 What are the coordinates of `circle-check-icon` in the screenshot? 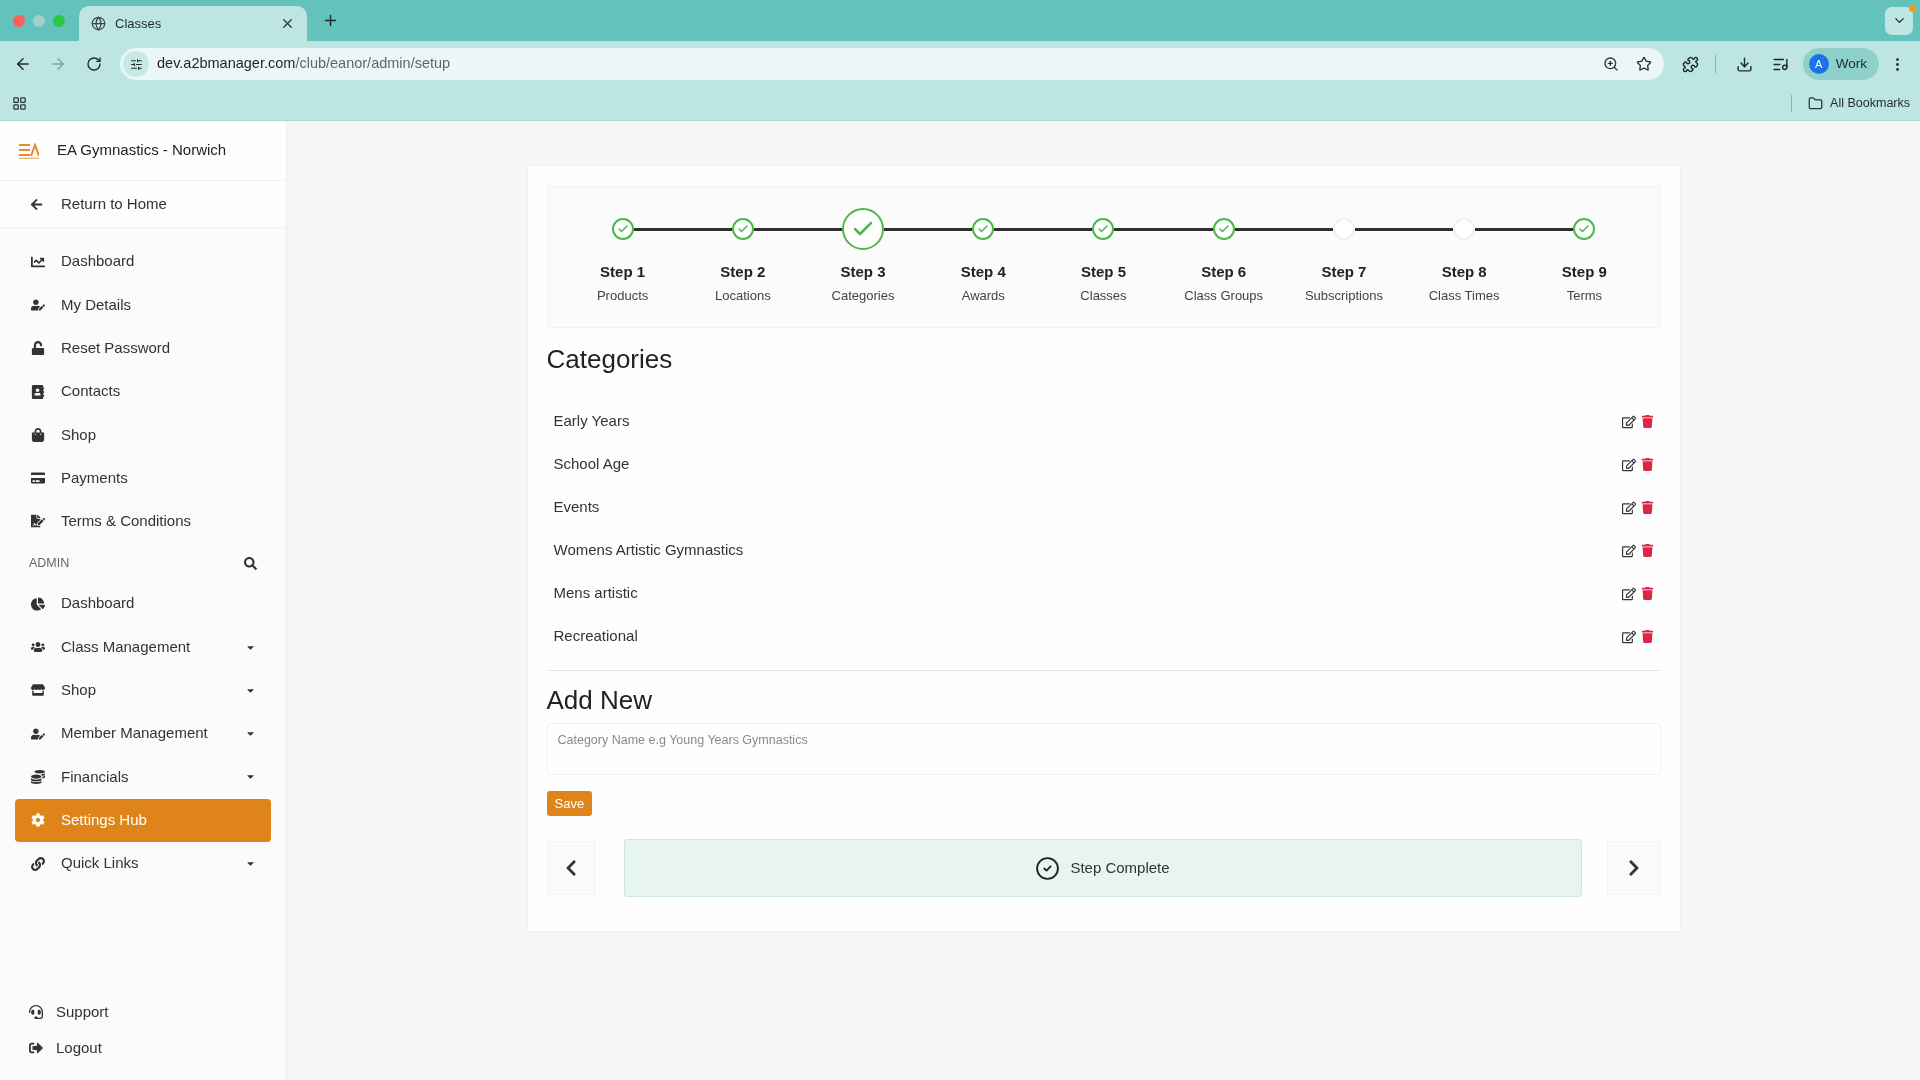 It's located at (1048, 868).